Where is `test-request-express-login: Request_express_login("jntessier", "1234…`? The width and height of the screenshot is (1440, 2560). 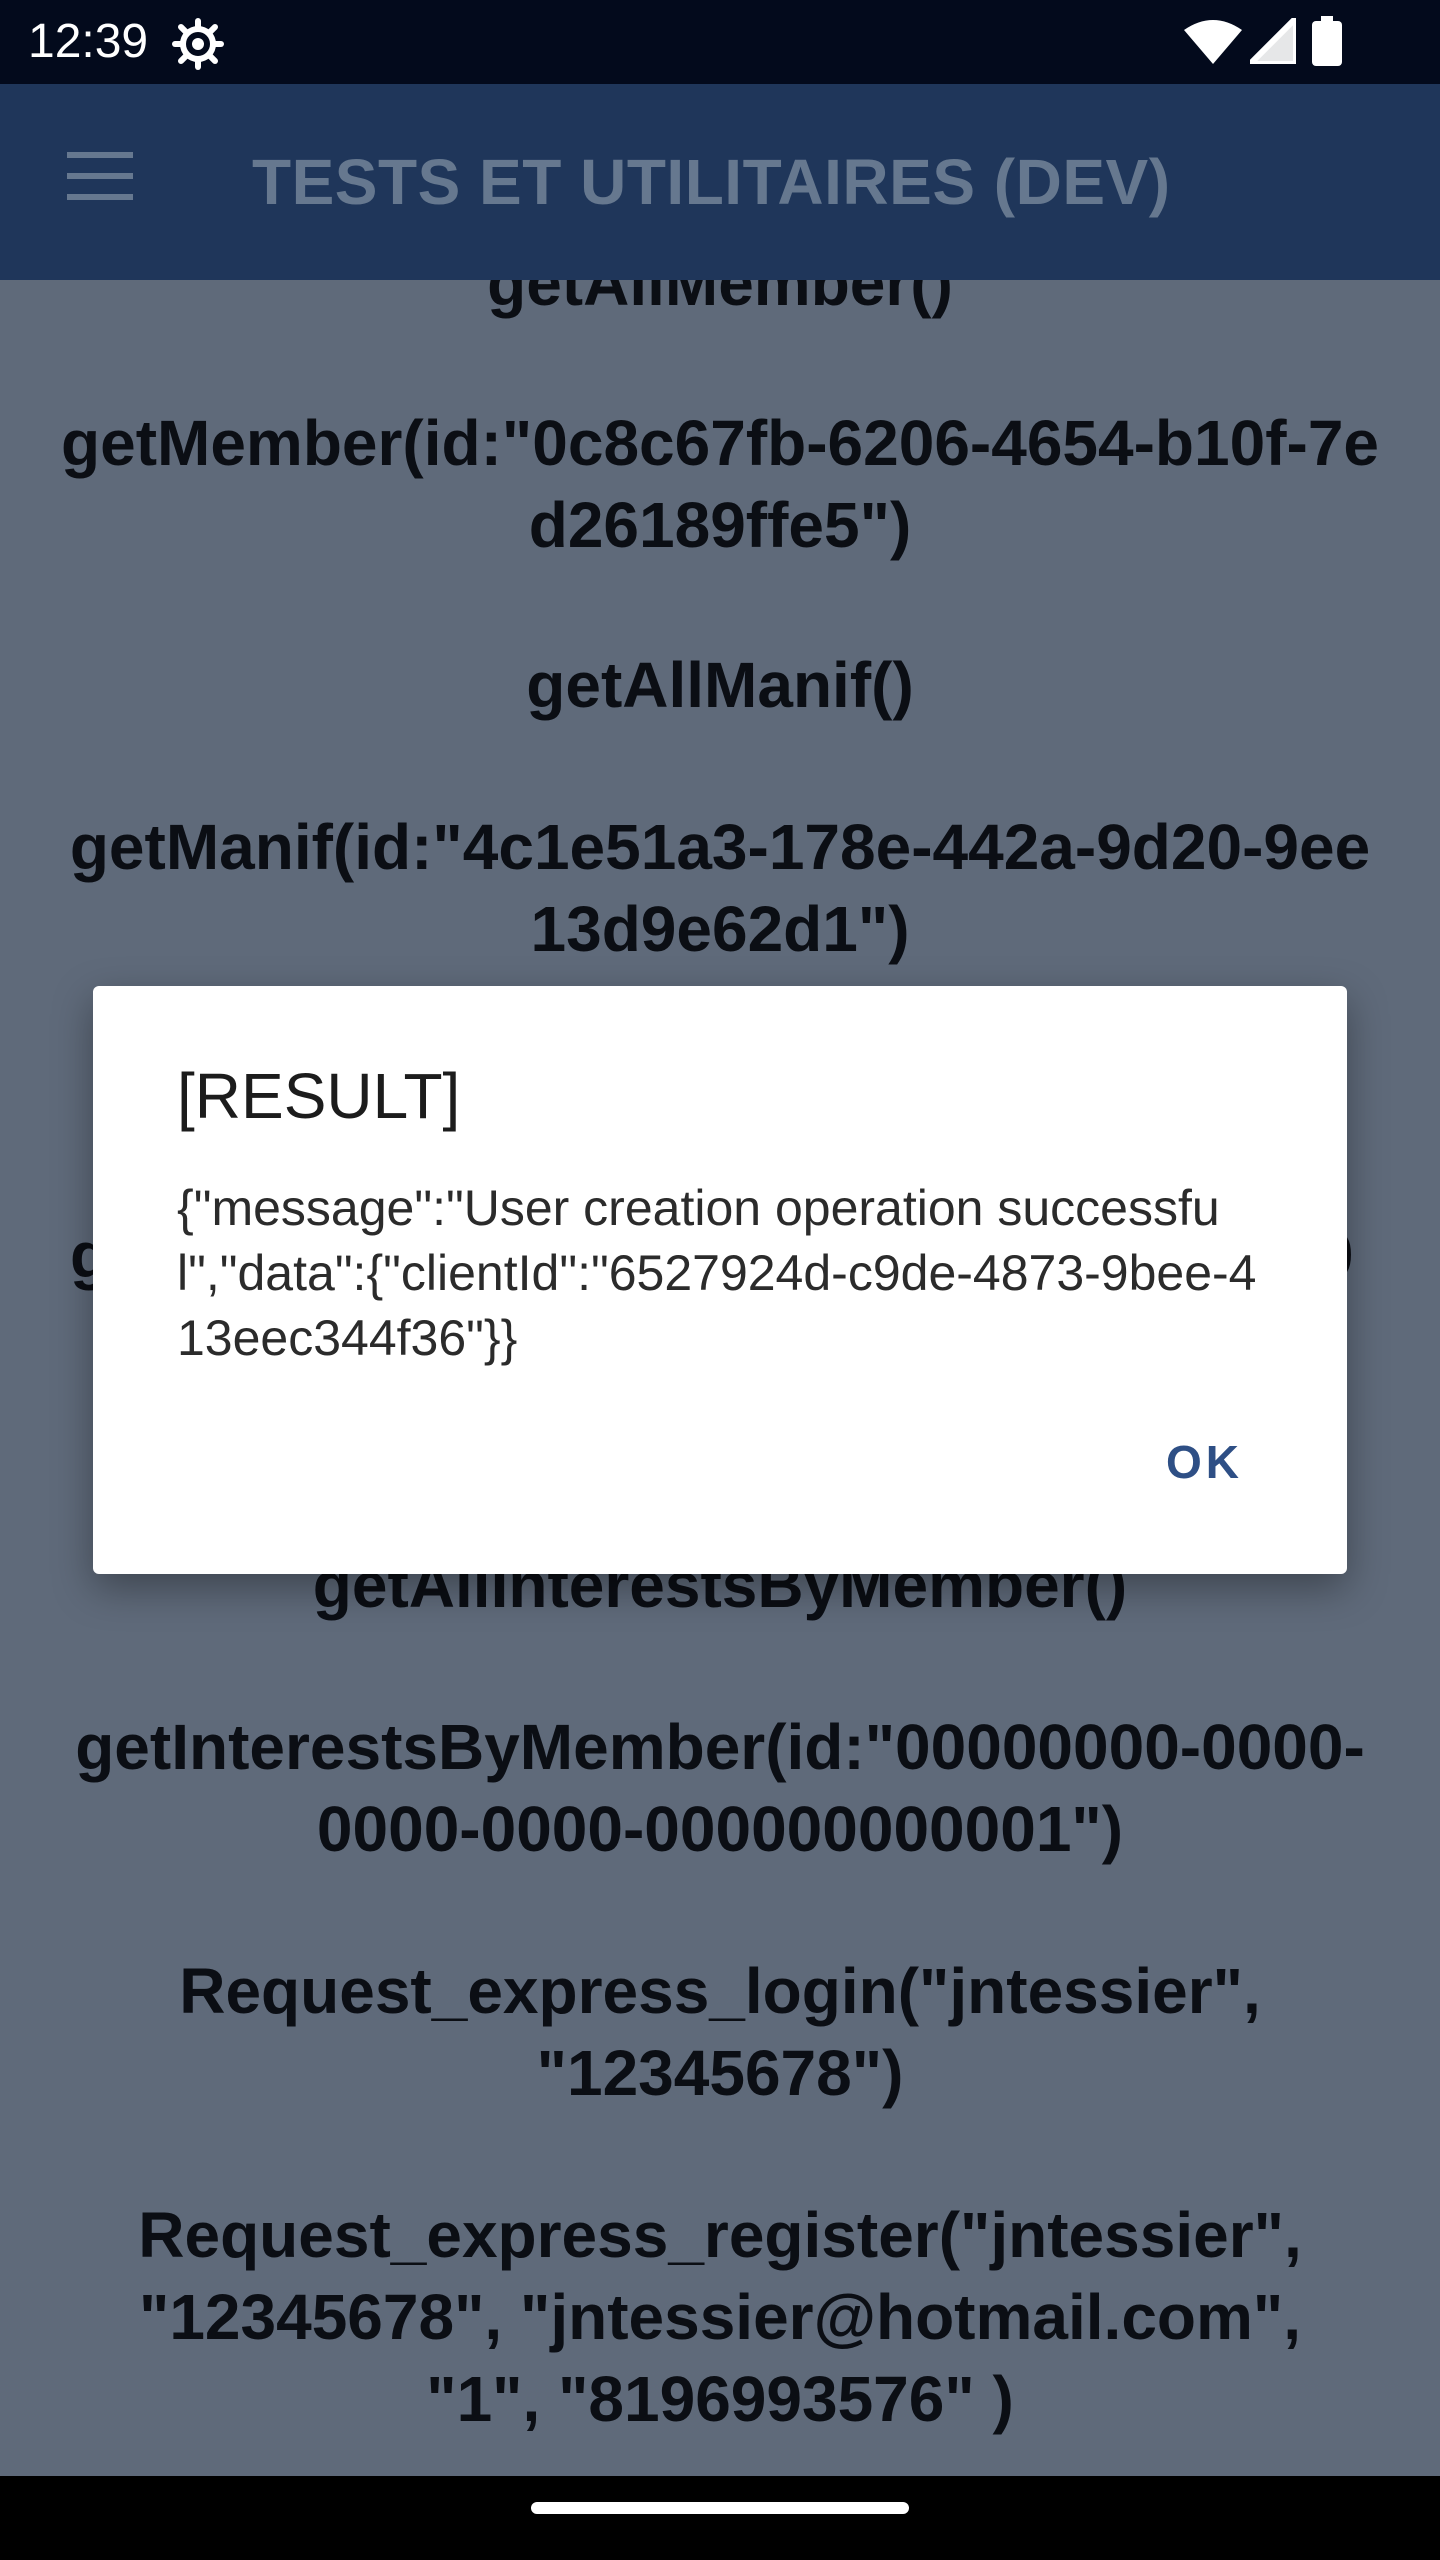 test-request-express-login: Request_express_login("jntessier", "1234… is located at coordinates (720, 2032).